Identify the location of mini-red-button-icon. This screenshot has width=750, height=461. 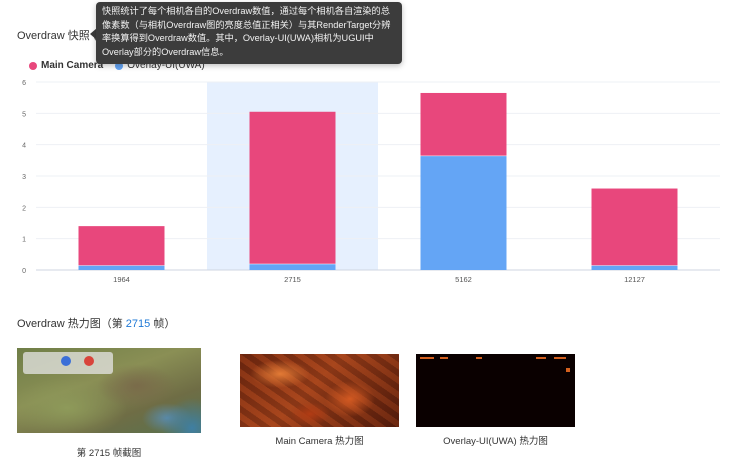
(89, 361).